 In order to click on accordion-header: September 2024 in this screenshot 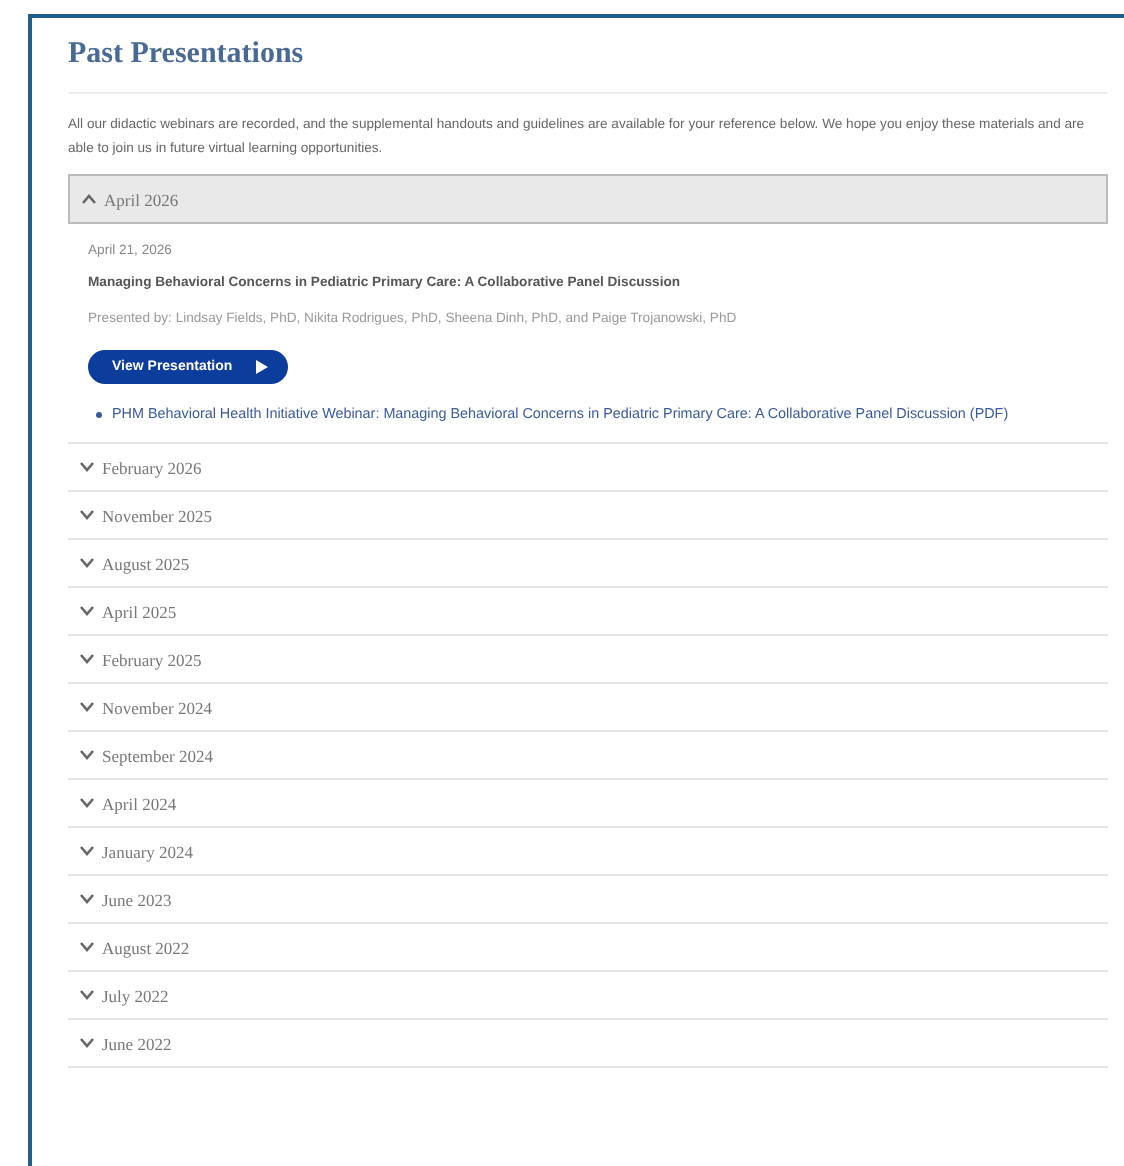, I will do `click(588, 756)`.